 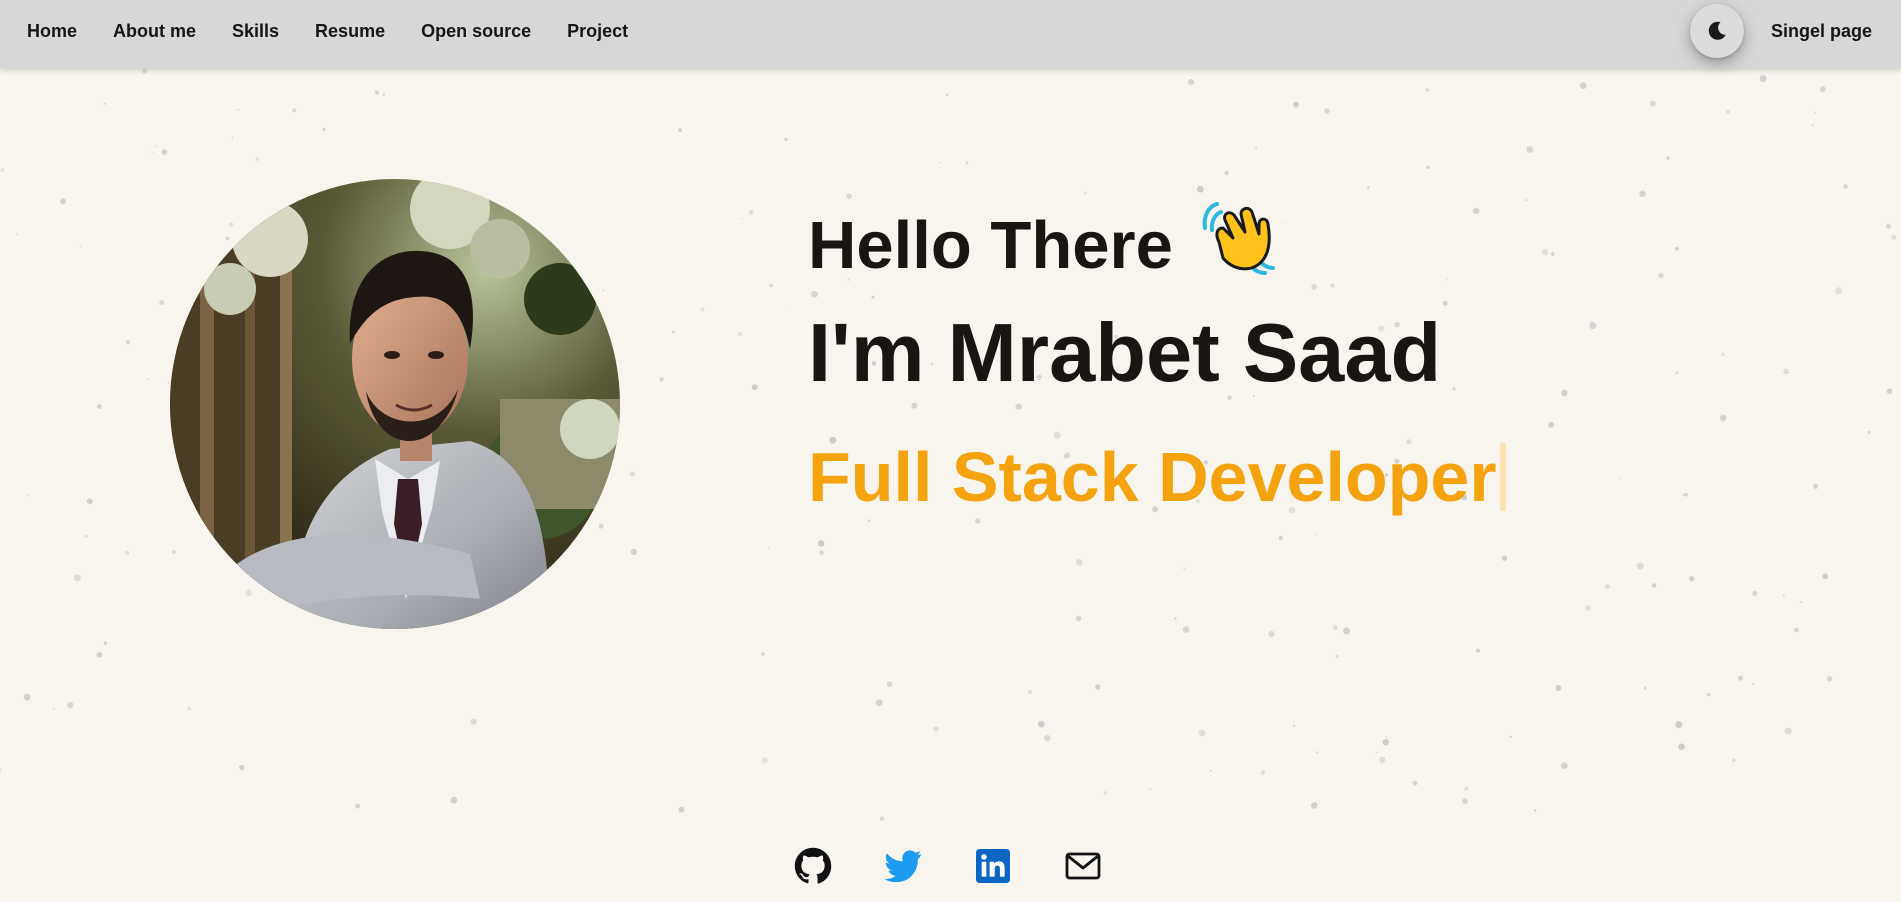 What do you see at coordinates (350, 31) in the screenshot?
I see `nav-link-resume: Resume` at bounding box center [350, 31].